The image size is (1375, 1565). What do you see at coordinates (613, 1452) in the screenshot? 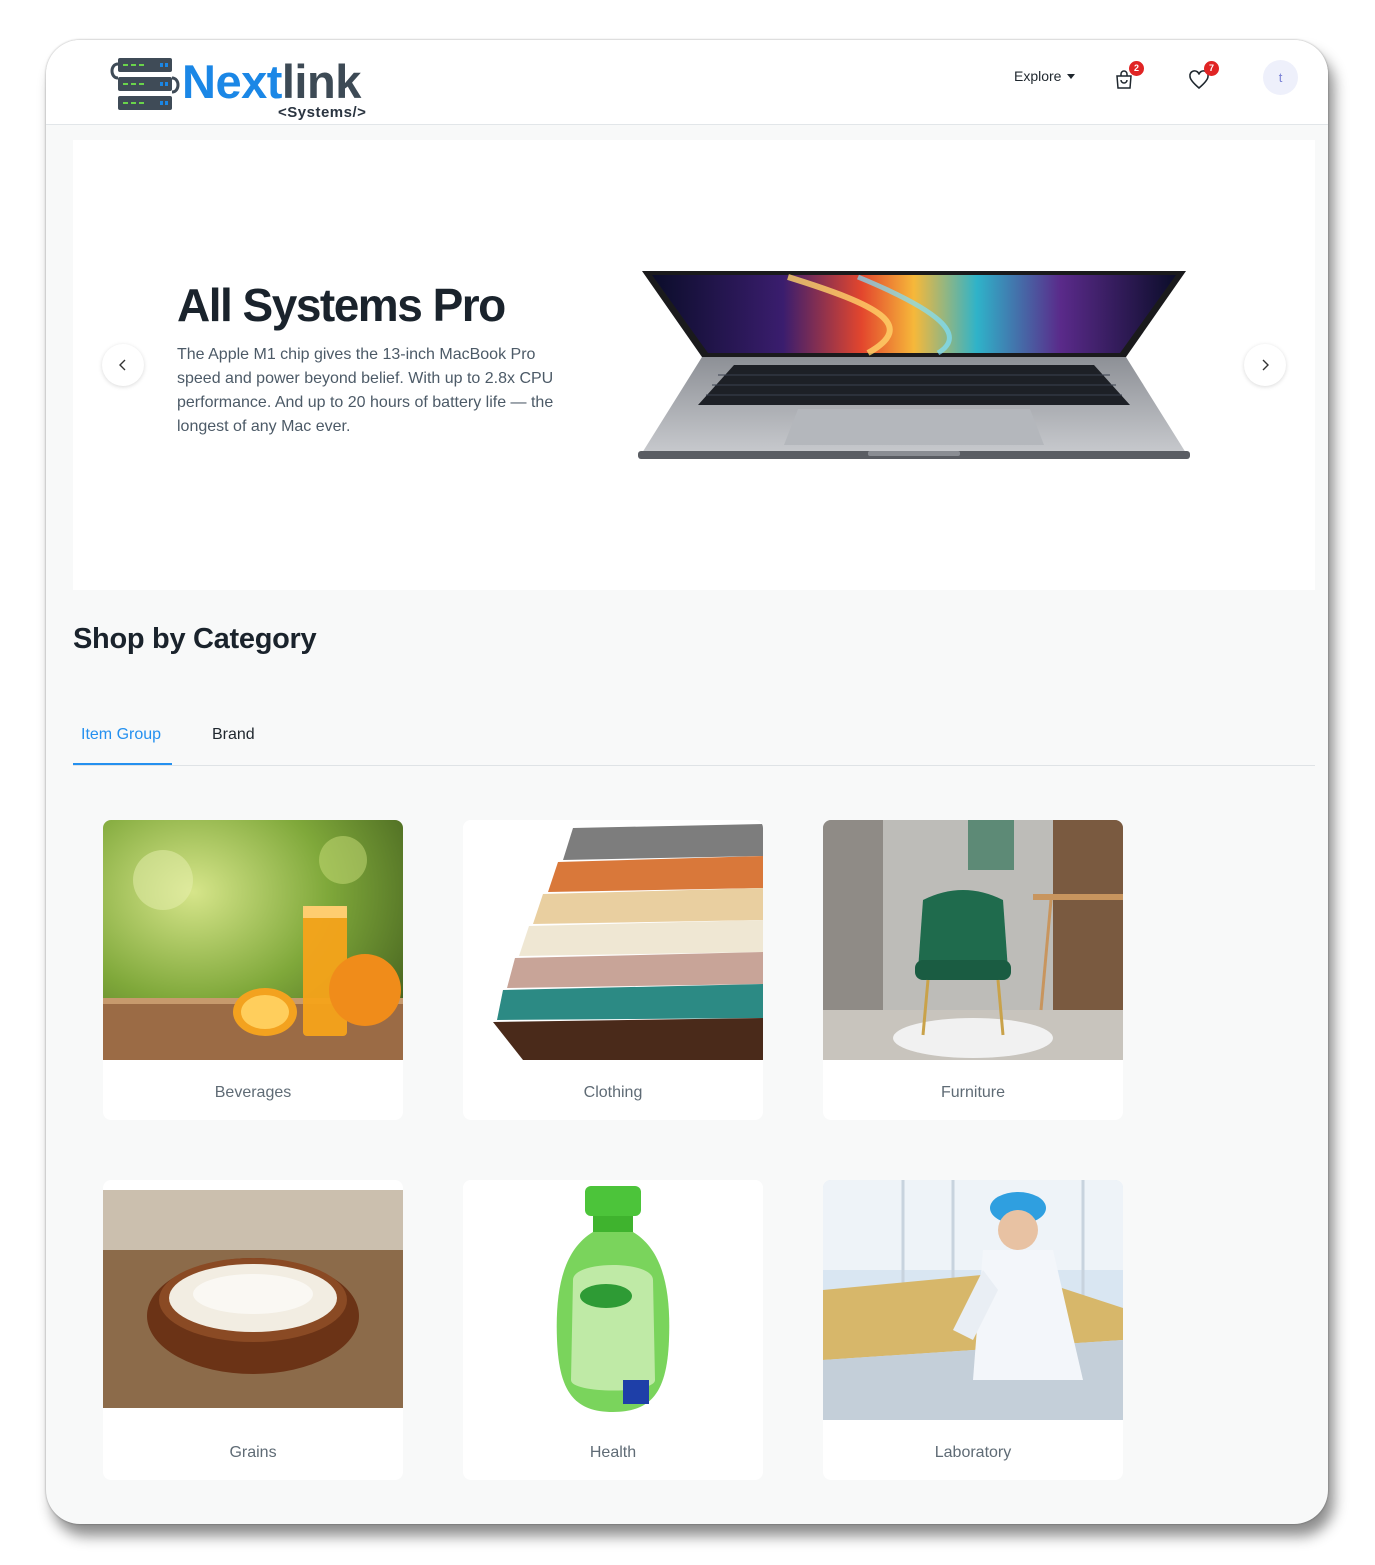
I see `category-label: Health` at bounding box center [613, 1452].